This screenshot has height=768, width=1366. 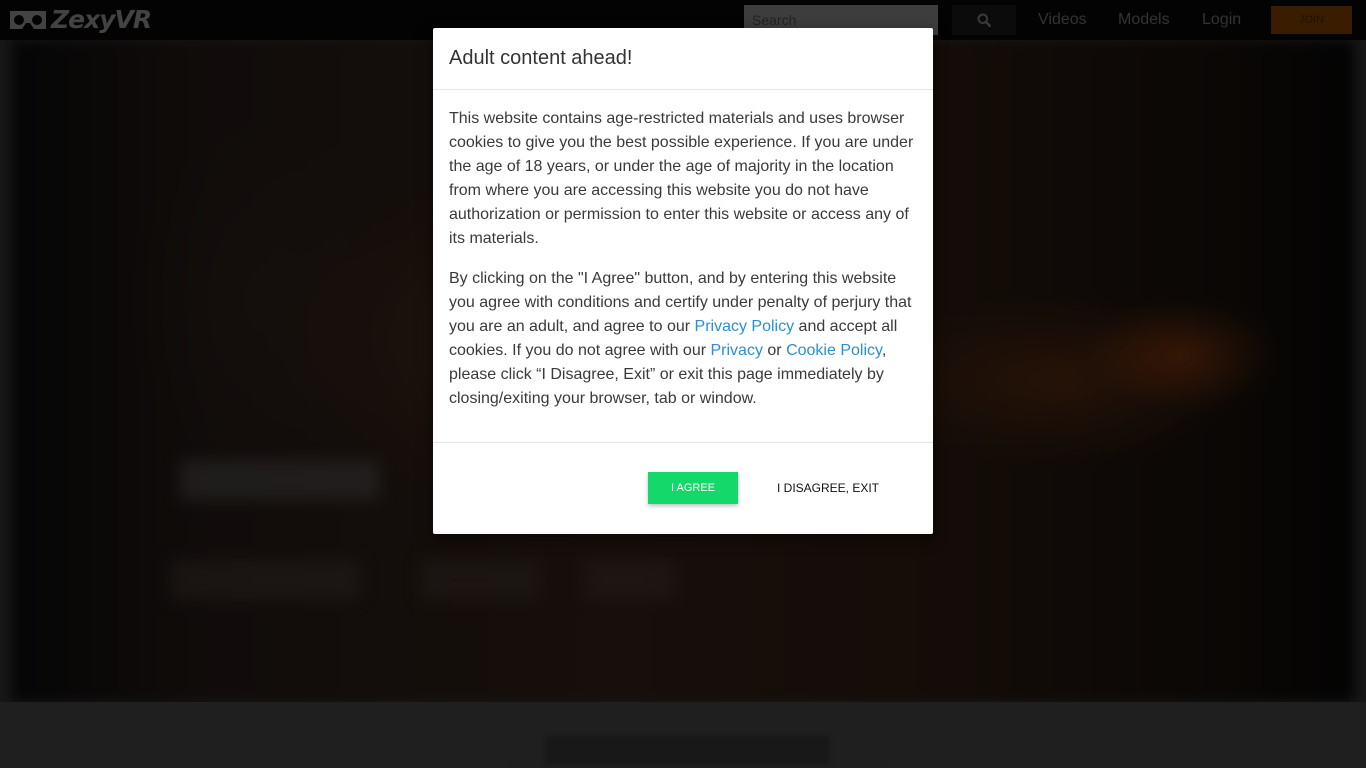 I want to click on agree-button: I AGREE, so click(x=693, y=488).